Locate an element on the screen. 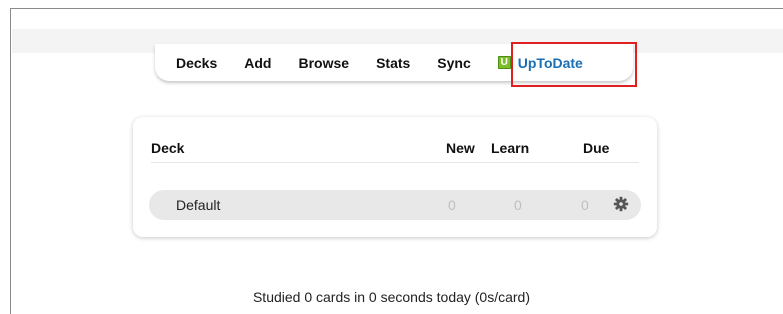  header-new: New is located at coordinates (460, 148).